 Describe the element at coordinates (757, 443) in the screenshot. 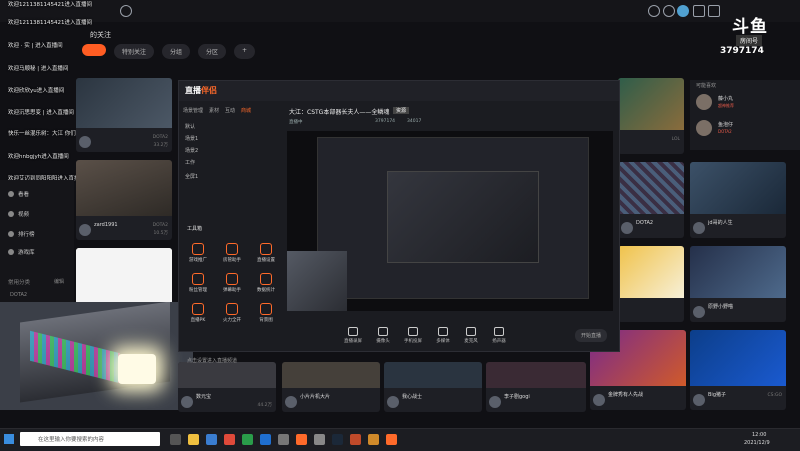

I see `clock-date: 2021/12/9` at that location.